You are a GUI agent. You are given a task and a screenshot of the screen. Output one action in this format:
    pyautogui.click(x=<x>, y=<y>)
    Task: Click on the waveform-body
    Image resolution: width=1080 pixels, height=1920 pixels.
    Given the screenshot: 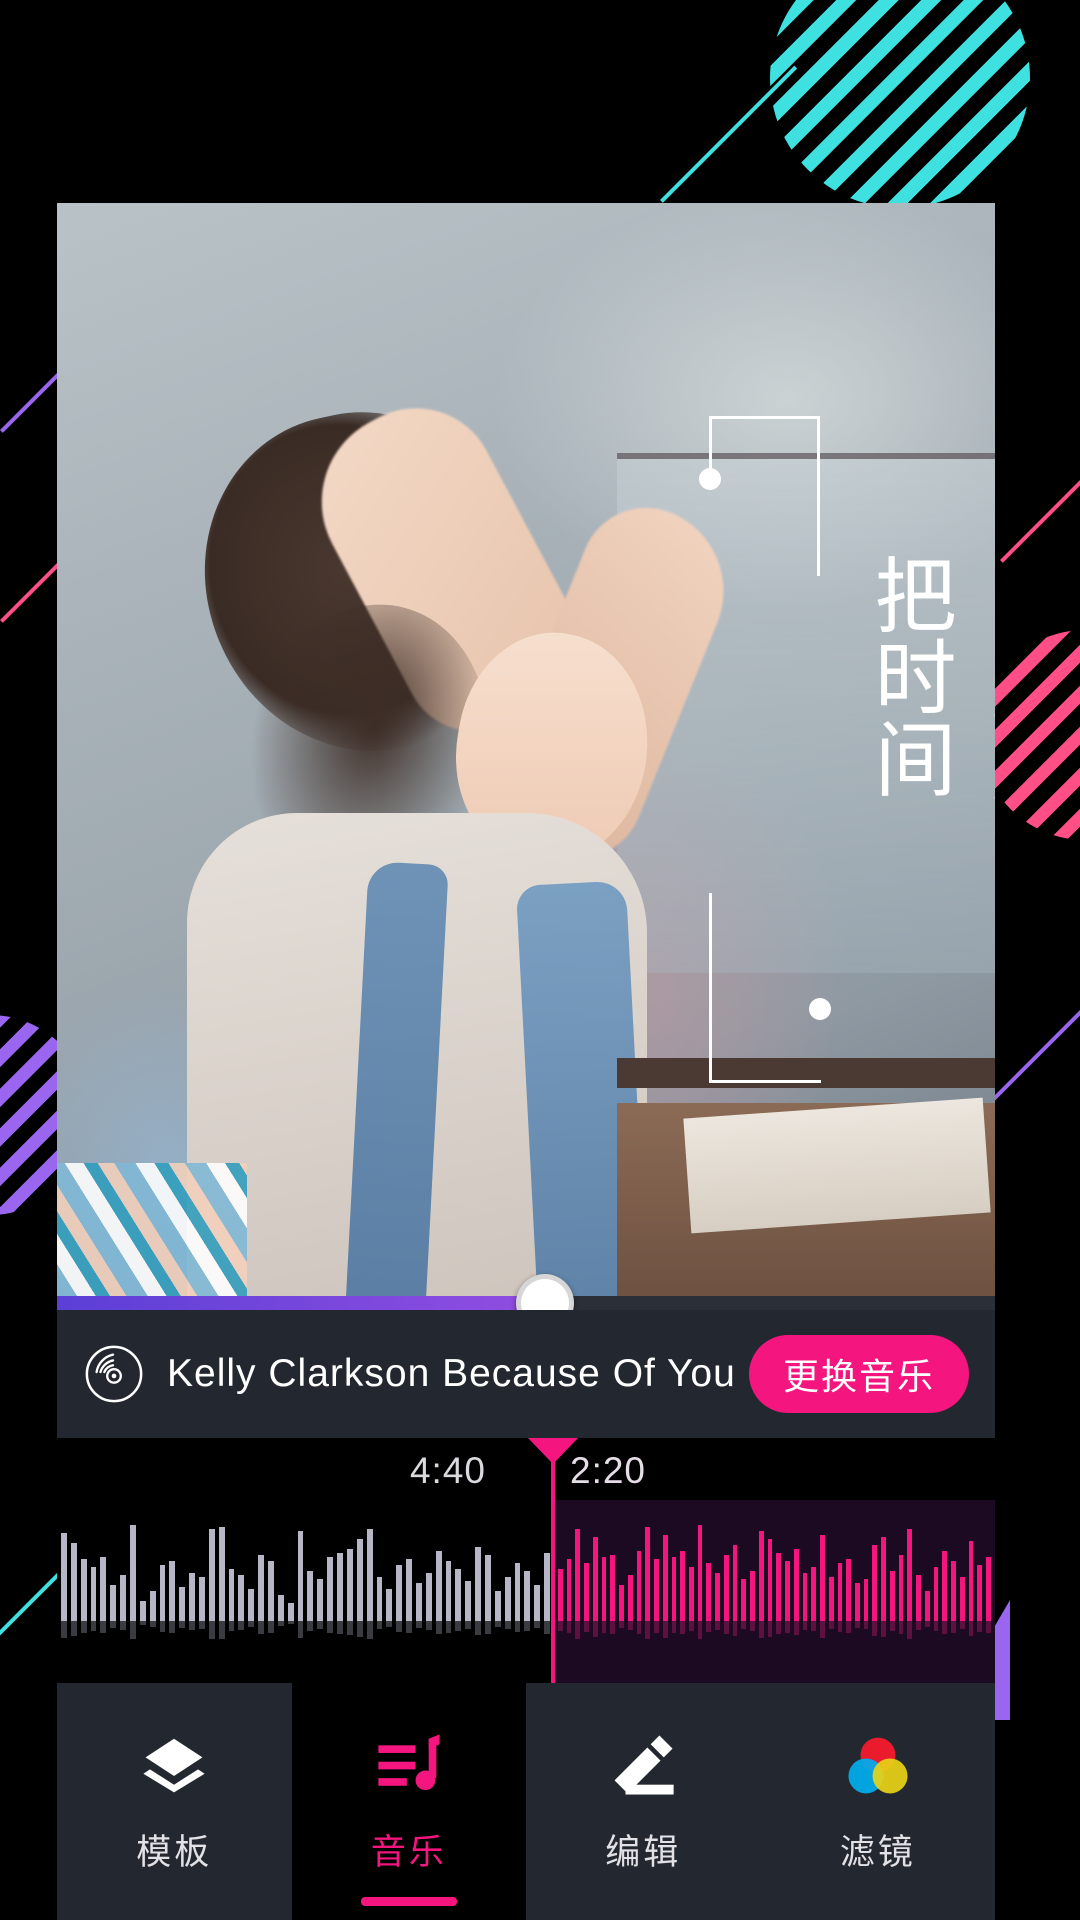 What is the action you would take?
    pyautogui.click(x=526, y=1591)
    